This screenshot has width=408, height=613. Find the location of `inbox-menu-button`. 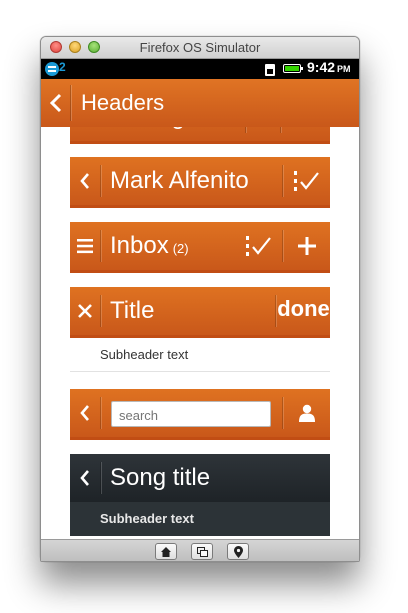

inbox-menu-button is located at coordinates (84, 246).